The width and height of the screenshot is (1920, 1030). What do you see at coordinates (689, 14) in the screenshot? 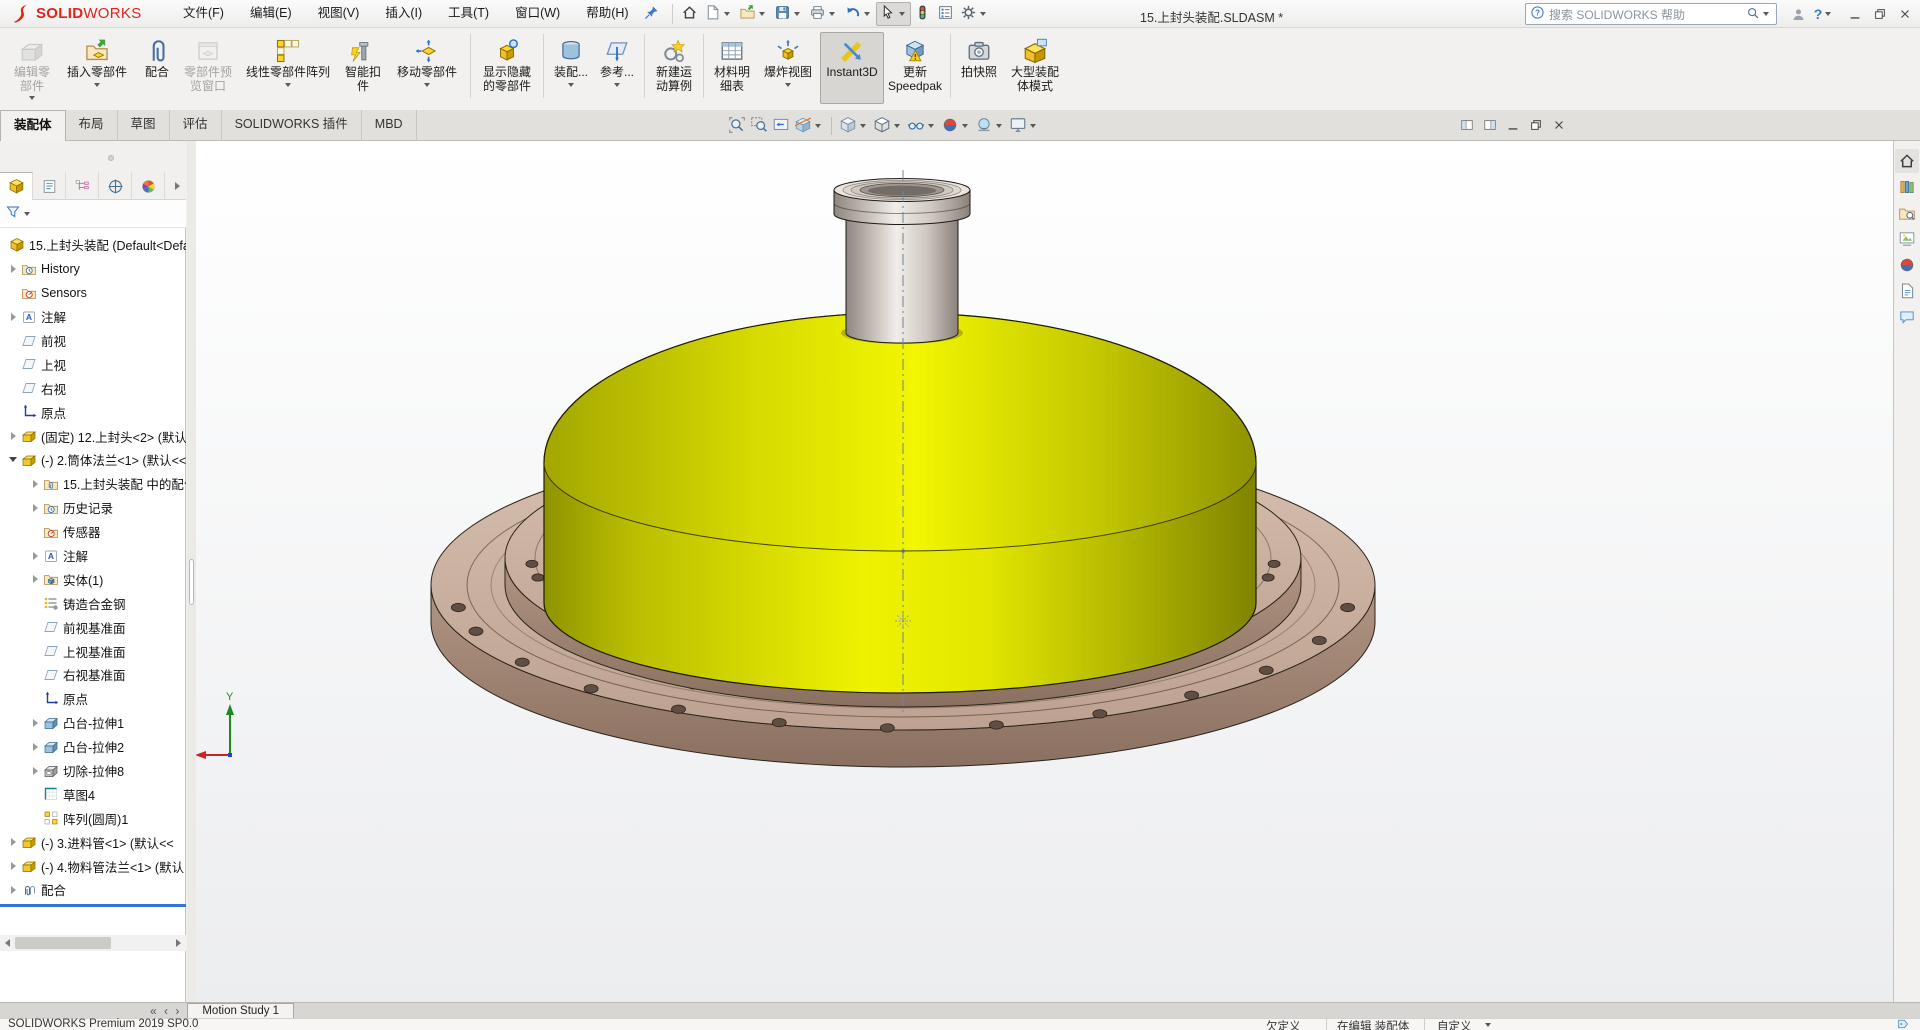
I see `home-button` at bounding box center [689, 14].